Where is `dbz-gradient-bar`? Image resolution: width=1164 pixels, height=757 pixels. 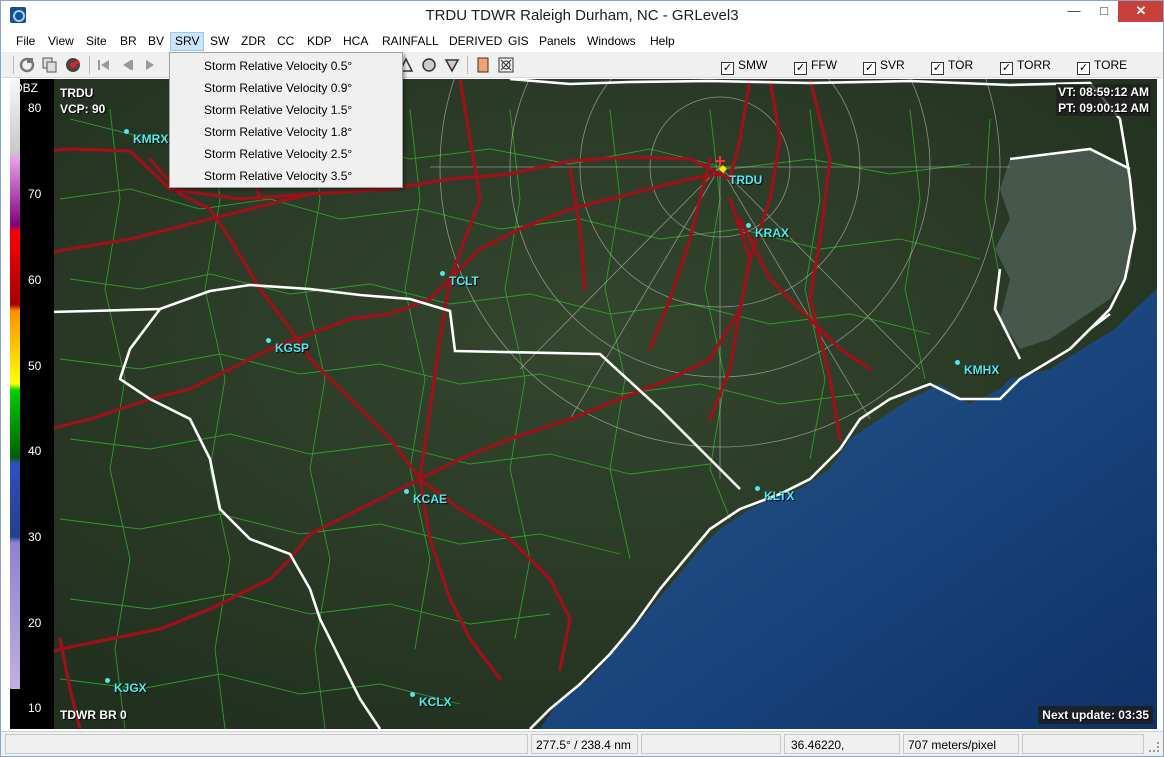 dbz-gradient-bar is located at coordinates (15, 384).